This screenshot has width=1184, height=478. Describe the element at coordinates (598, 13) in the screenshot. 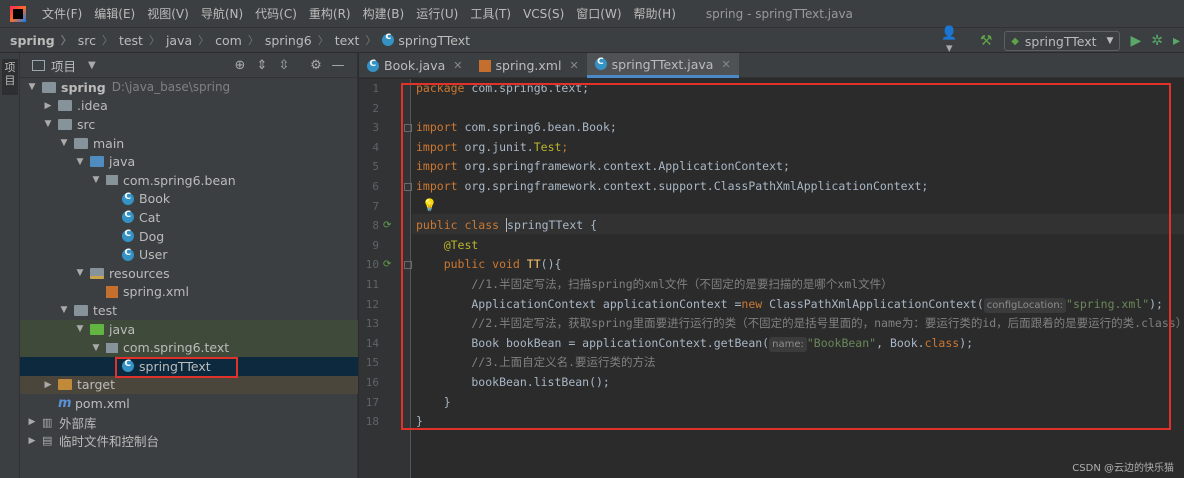

I see `menu-window: 窗口(W)` at that location.